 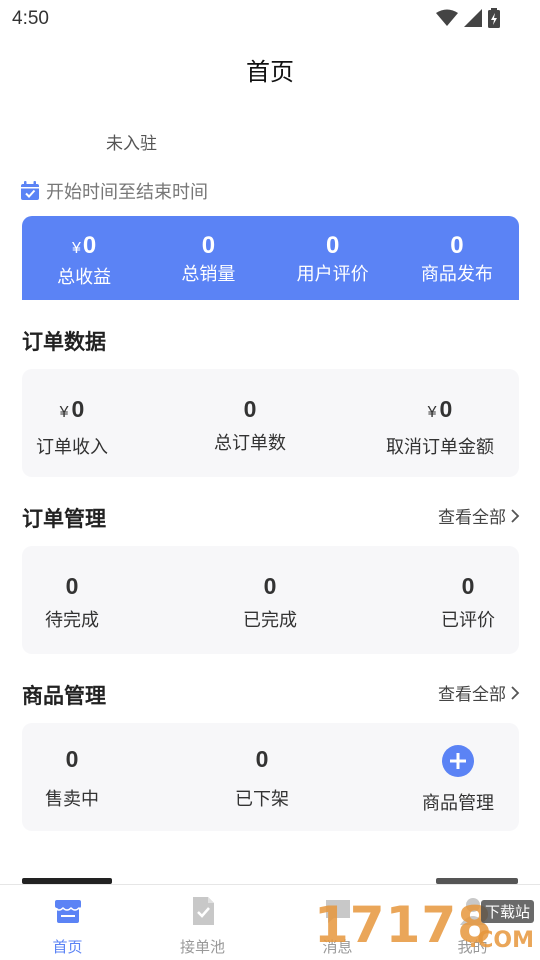 I want to click on order-view-all-link: 查看全部, so click(x=479, y=515).